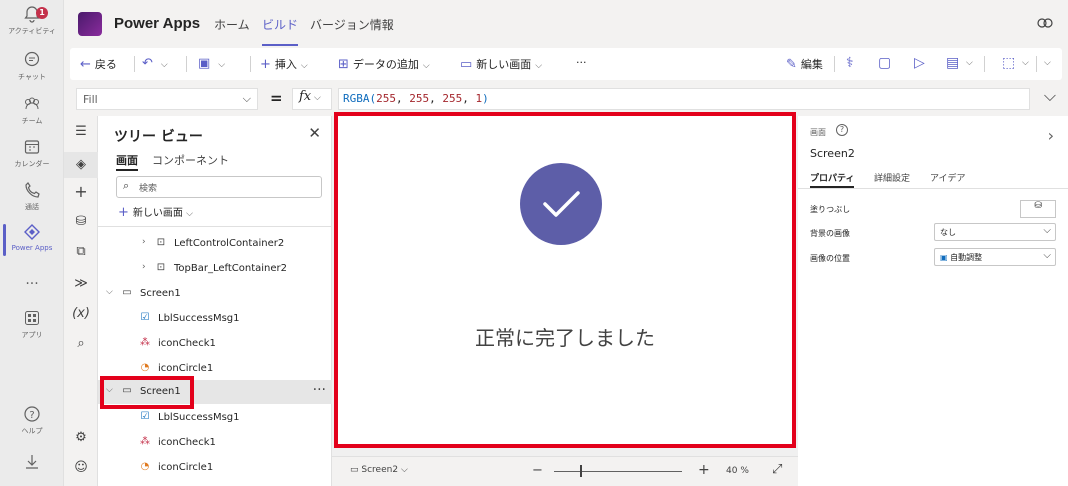  What do you see at coordinates (276, 98) in the screenshot?
I see `equals-sign: =` at bounding box center [276, 98].